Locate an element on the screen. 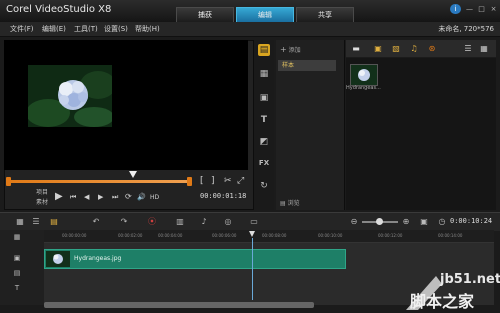 The height and width of the screenshot is (313, 500). track-manager-icon: ▤ is located at coordinates (54, 221).